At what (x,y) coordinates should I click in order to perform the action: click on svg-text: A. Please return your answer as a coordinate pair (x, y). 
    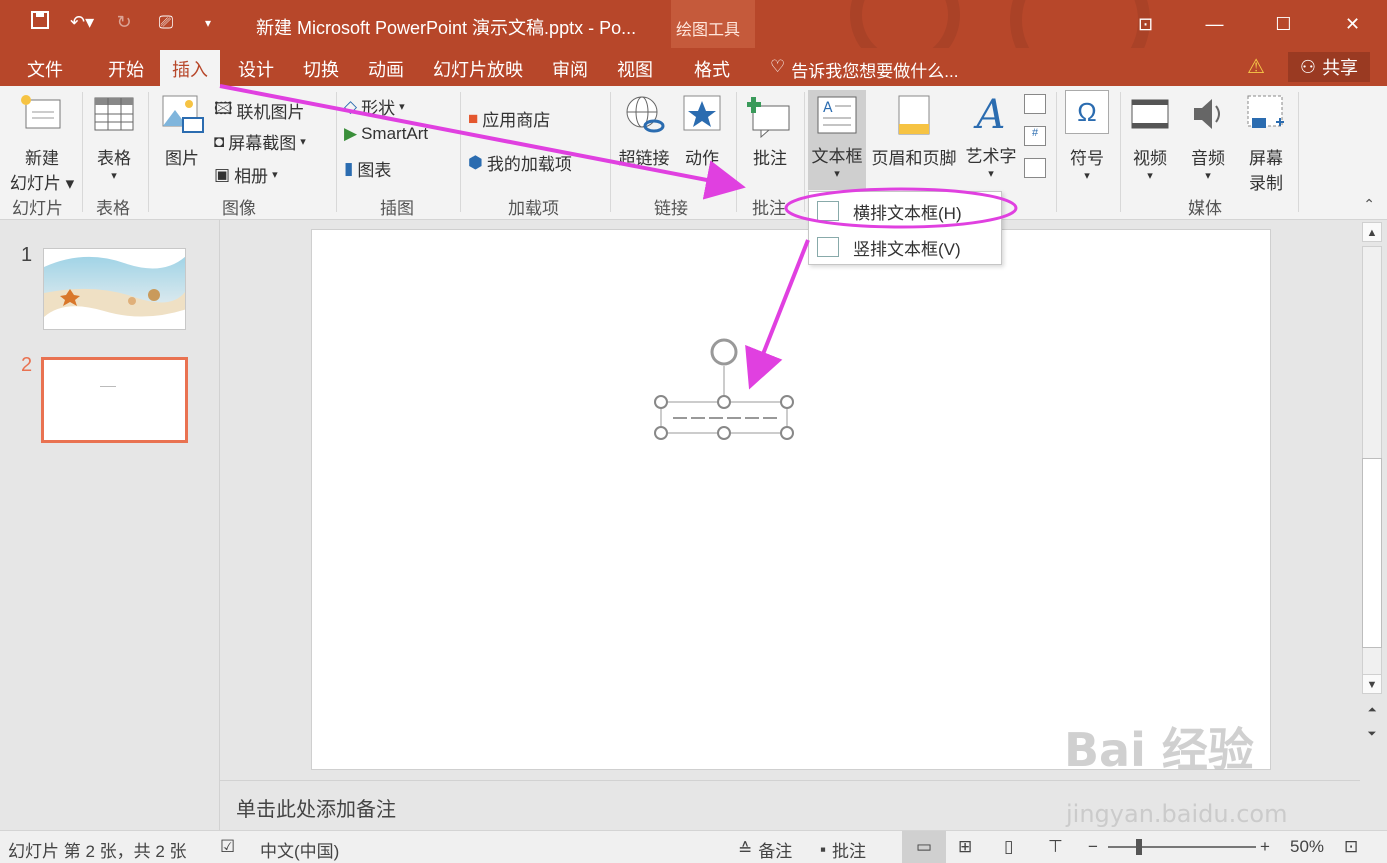
    Looking at the image, I should click on (828, 108).